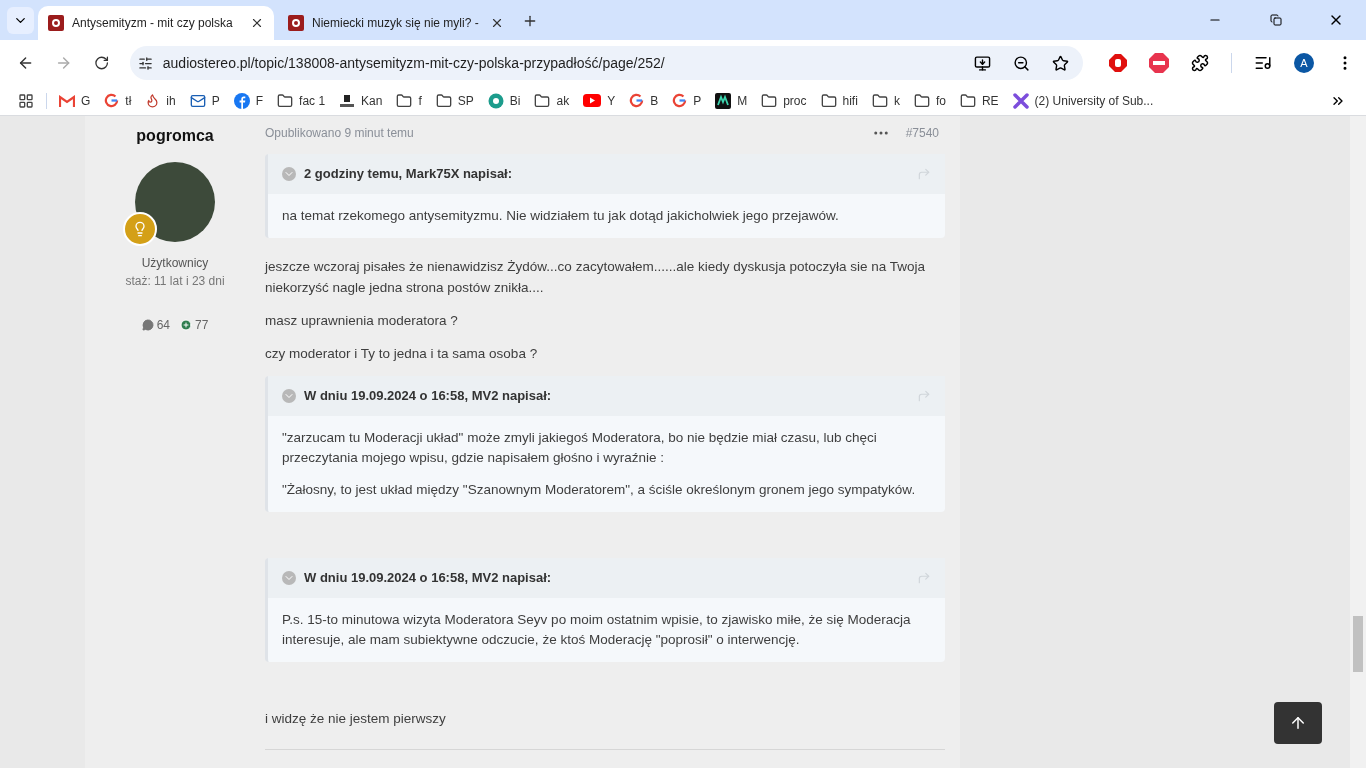  I want to click on bookmark-item: G, so click(75, 100).